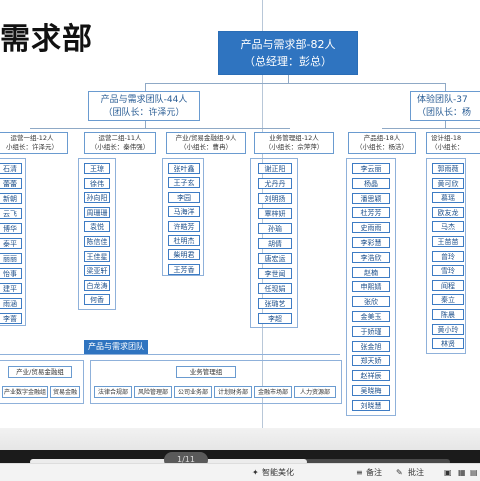  What do you see at coordinates (11, 228) in the screenshot?
I see `member-name: 博华` at bounding box center [11, 228].